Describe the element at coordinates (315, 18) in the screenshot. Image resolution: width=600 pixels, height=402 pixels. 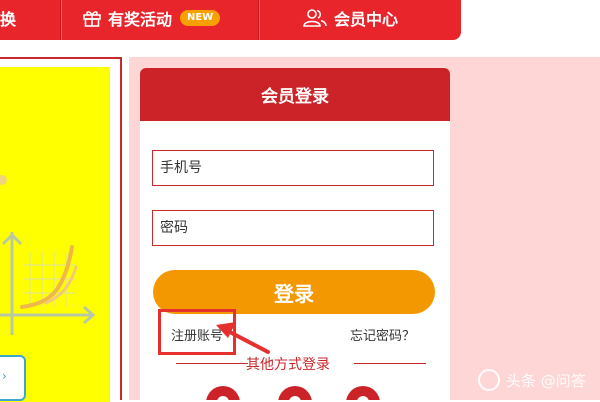
I see `members-icon` at that location.